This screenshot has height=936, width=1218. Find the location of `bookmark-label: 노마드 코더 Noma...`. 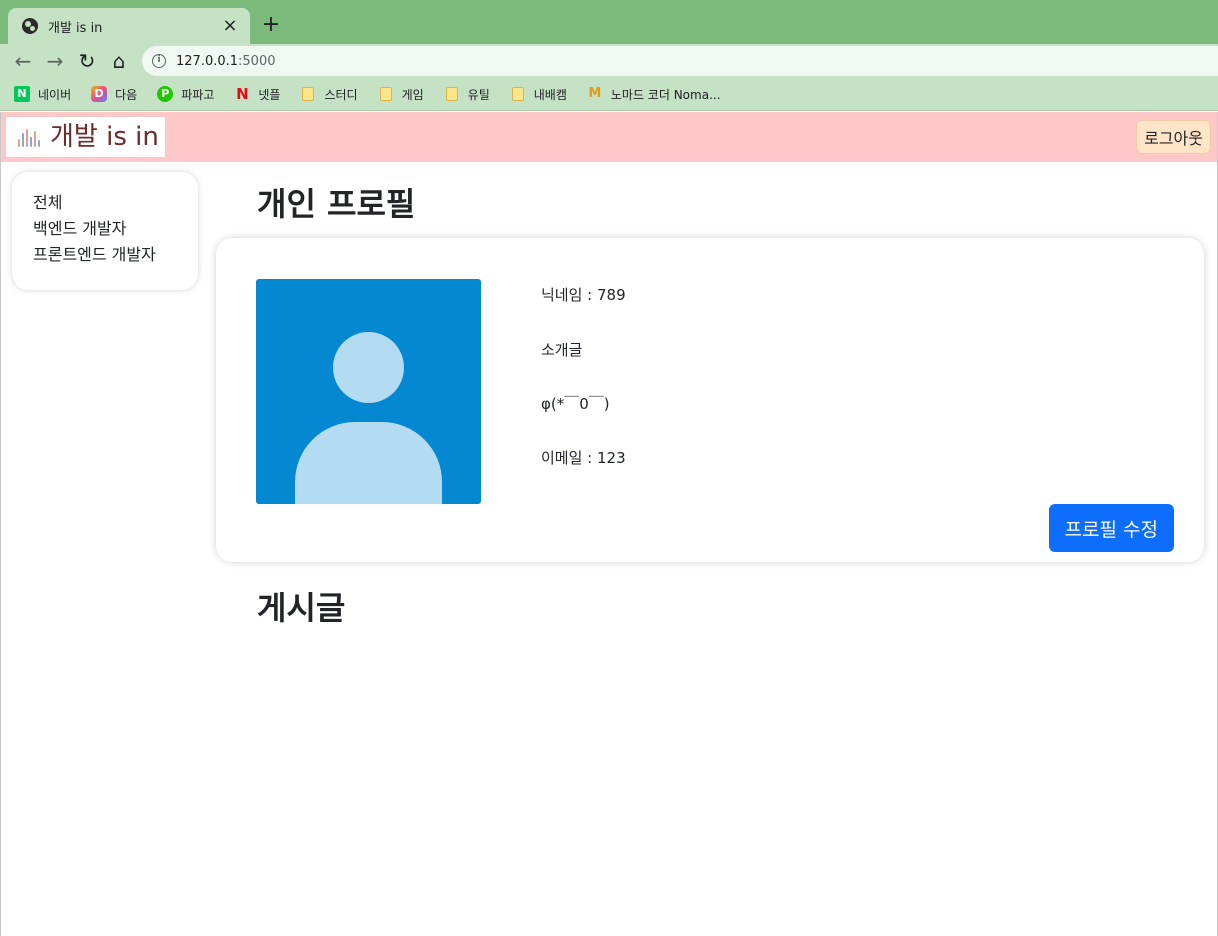

bookmark-label: 노마드 코더 Noma... is located at coordinates (665, 94).